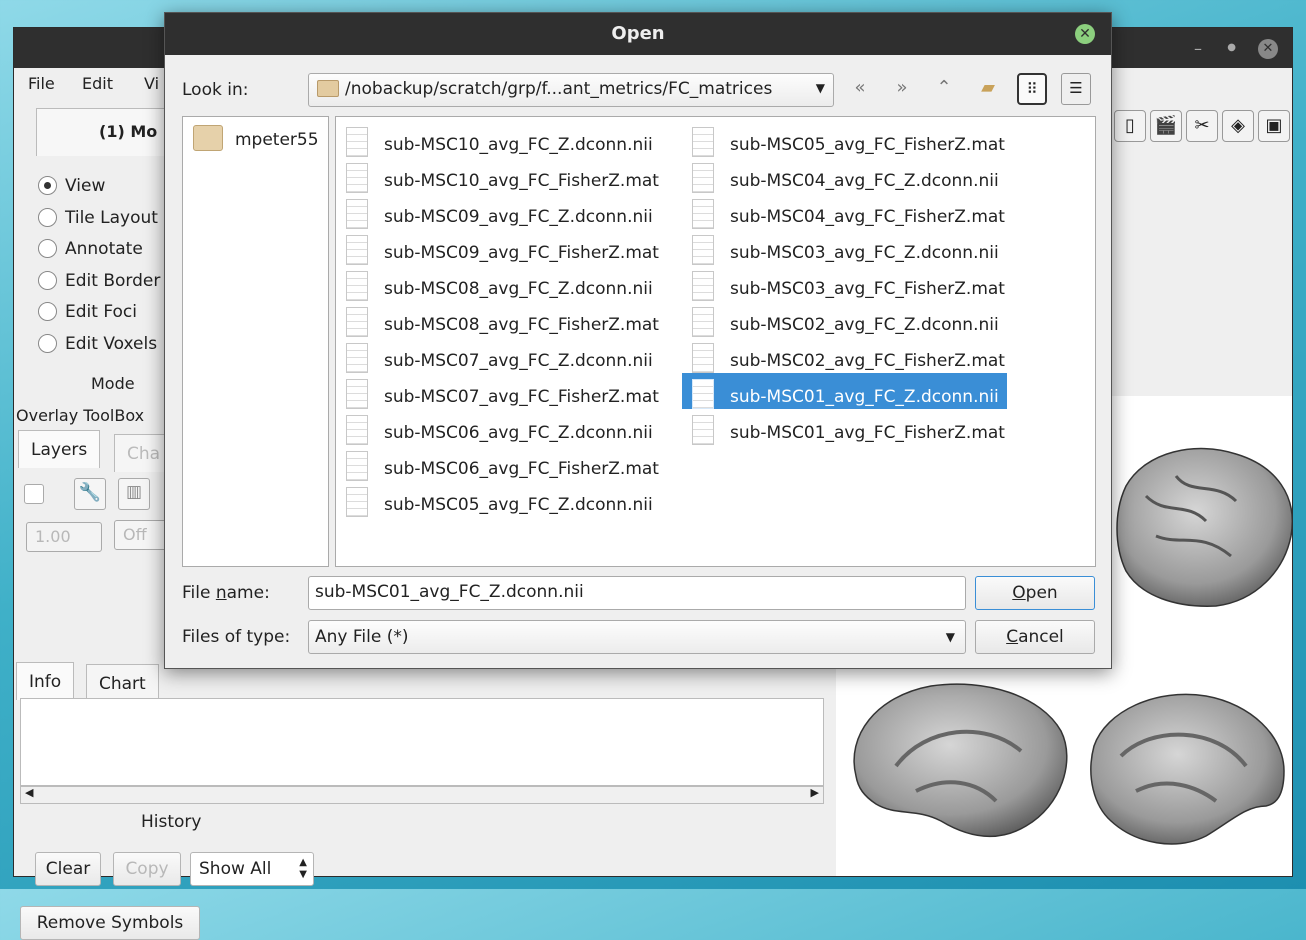 Image resolution: width=1306 pixels, height=940 pixels. I want to click on maximize-icon: ●, so click(1231, 47).